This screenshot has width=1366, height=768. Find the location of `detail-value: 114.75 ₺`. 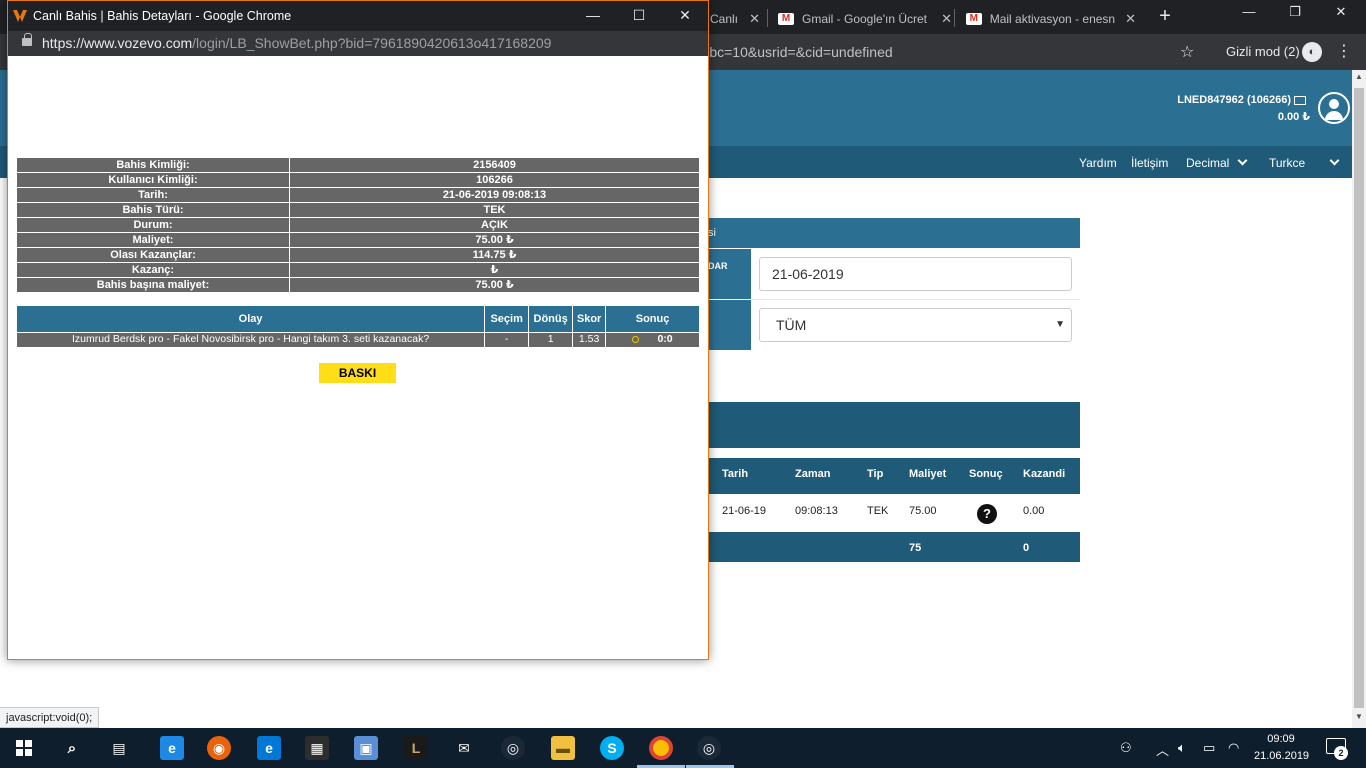

detail-value: 114.75 ₺ is located at coordinates (494, 255).